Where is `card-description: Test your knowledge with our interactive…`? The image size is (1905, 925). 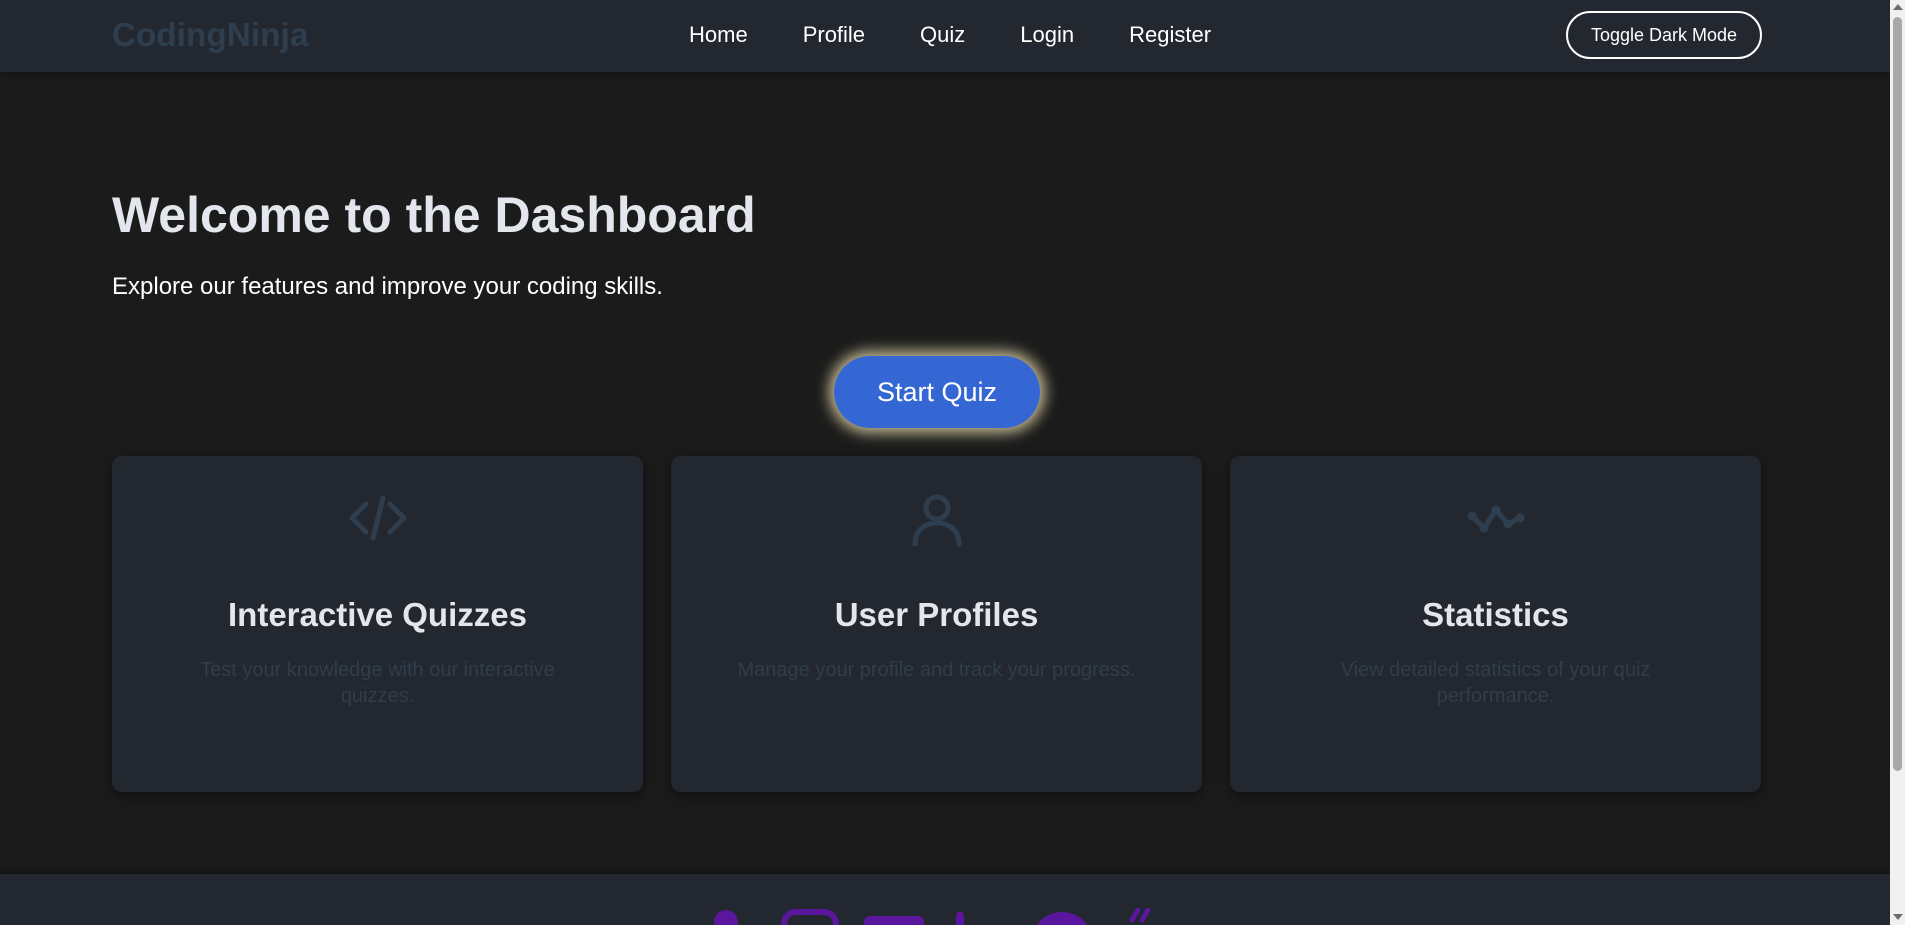 card-description: Test your knowledge with our interactive… is located at coordinates (377, 683).